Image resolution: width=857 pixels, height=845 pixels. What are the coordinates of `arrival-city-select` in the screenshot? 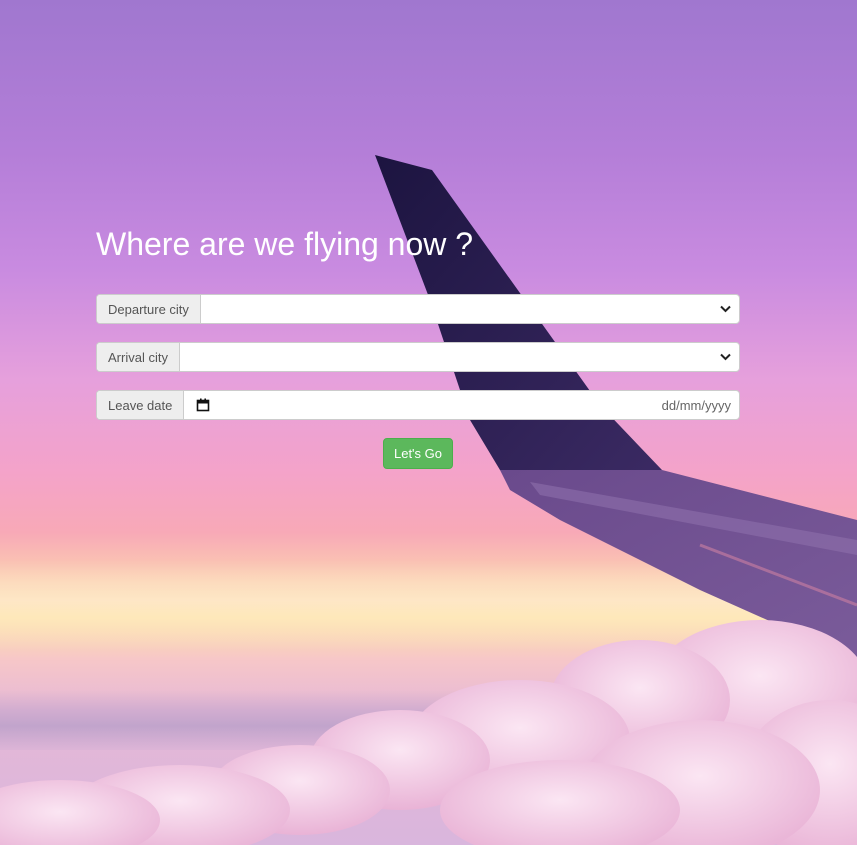 It's located at (459, 357).